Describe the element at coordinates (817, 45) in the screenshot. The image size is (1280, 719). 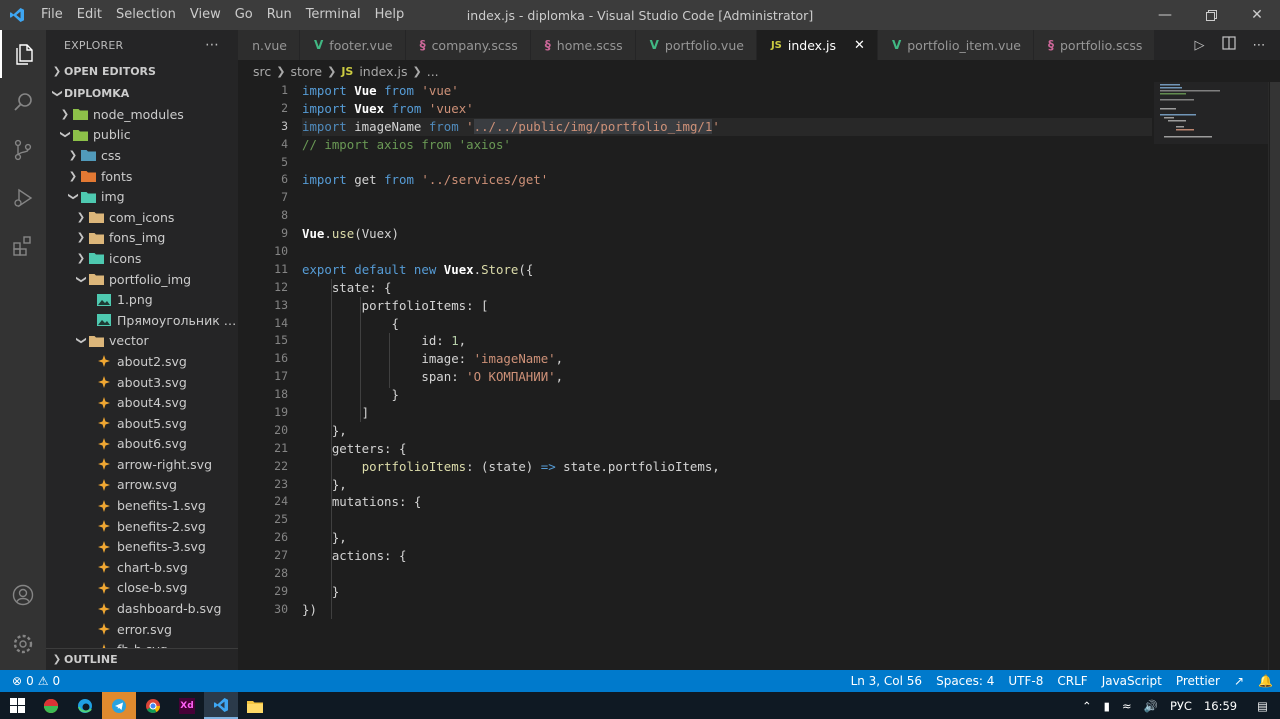
I see `tab-index-js: JS index.js ✕` at that location.